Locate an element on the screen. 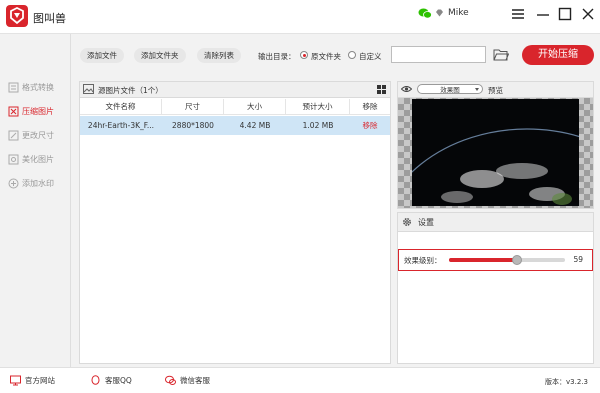 The image size is (600, 393). compress-icon is located at coordinates (13, 111).